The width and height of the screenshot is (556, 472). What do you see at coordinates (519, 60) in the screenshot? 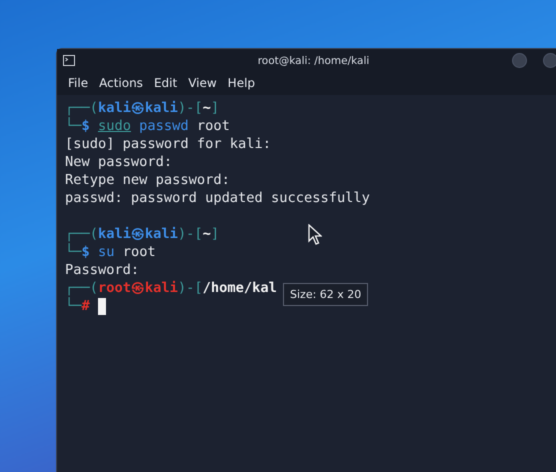
I see `minimize-button` at bounding box center [519, 60].